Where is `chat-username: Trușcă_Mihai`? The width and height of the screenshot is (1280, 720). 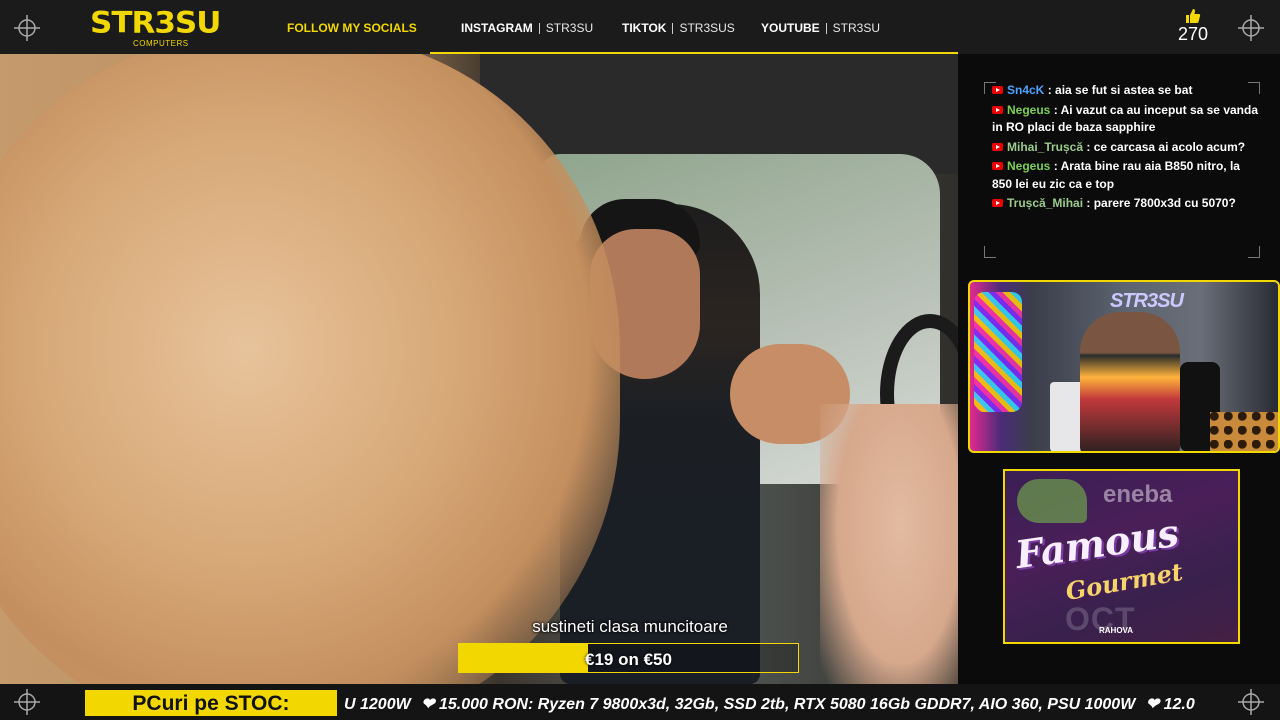 chat-username: Trușcă_Mihai is located at coordinates (1045, 203).